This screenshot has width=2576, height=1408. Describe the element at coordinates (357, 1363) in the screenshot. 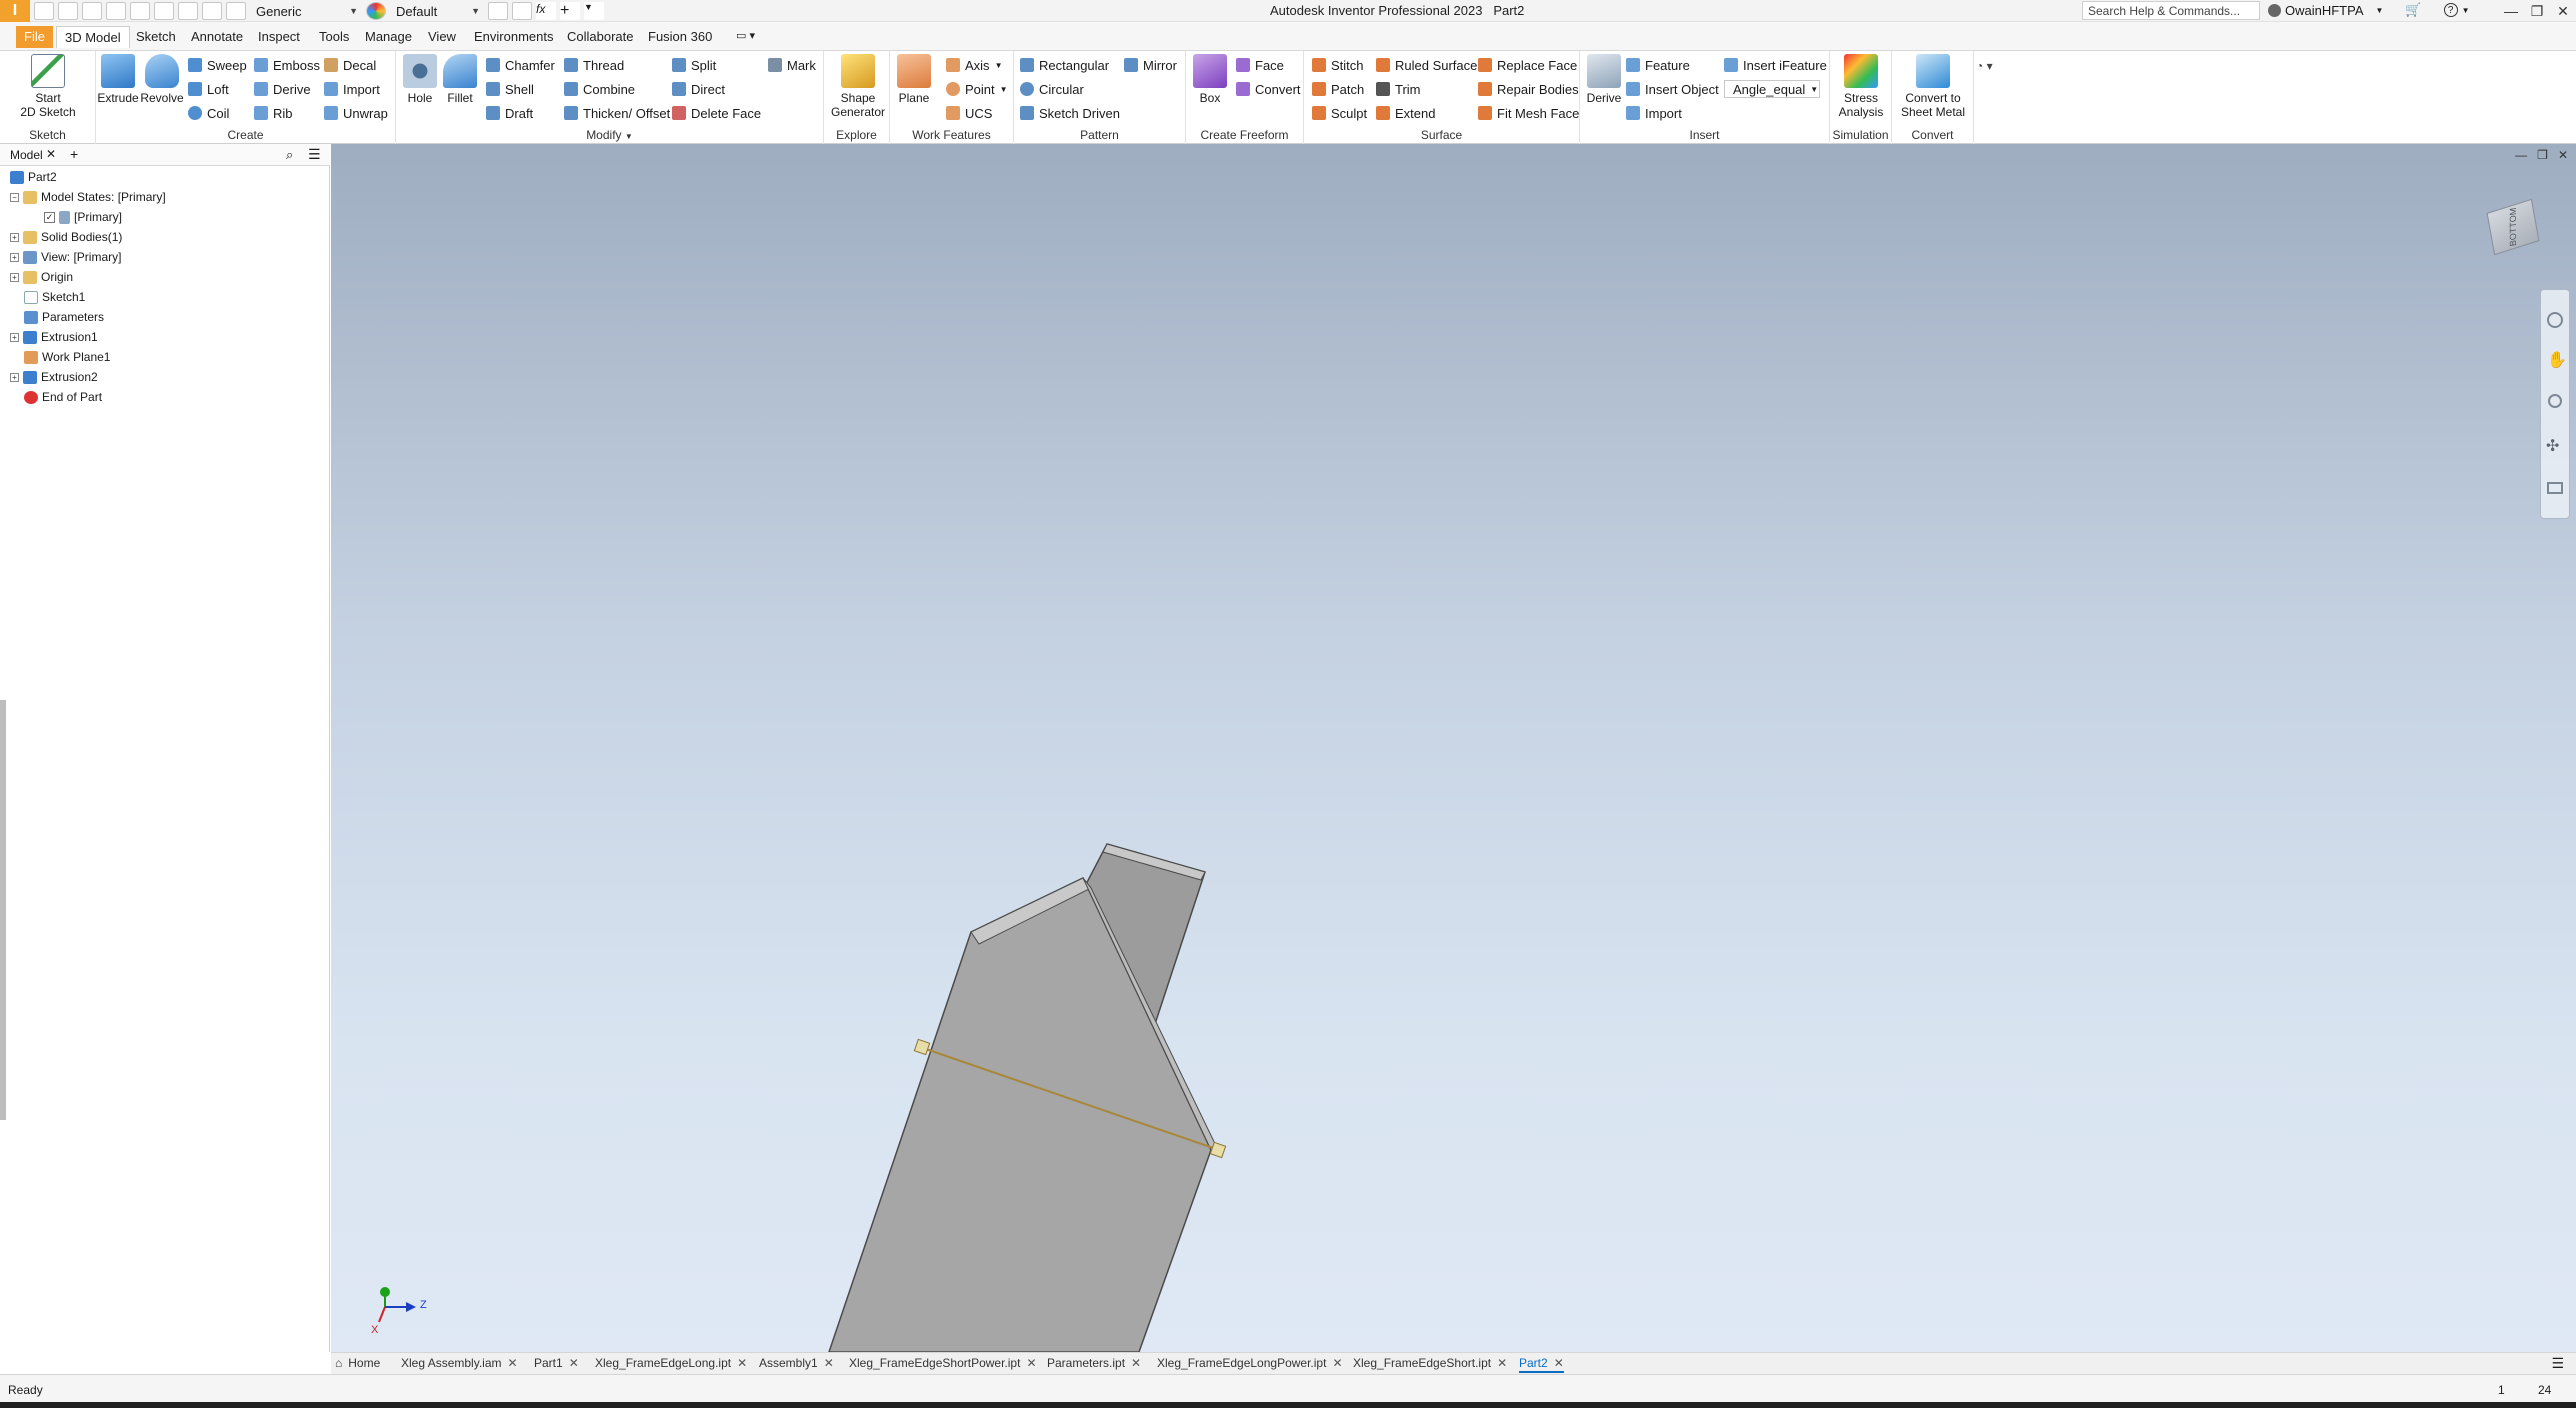

I see `doc-tab-home: ⌂ Home` at that location.